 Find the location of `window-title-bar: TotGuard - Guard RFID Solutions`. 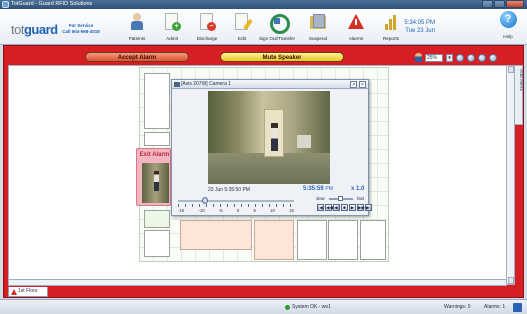

window-title-bar: TotGuard - Guard RFID Solutions is located at coordinates (263, 4).